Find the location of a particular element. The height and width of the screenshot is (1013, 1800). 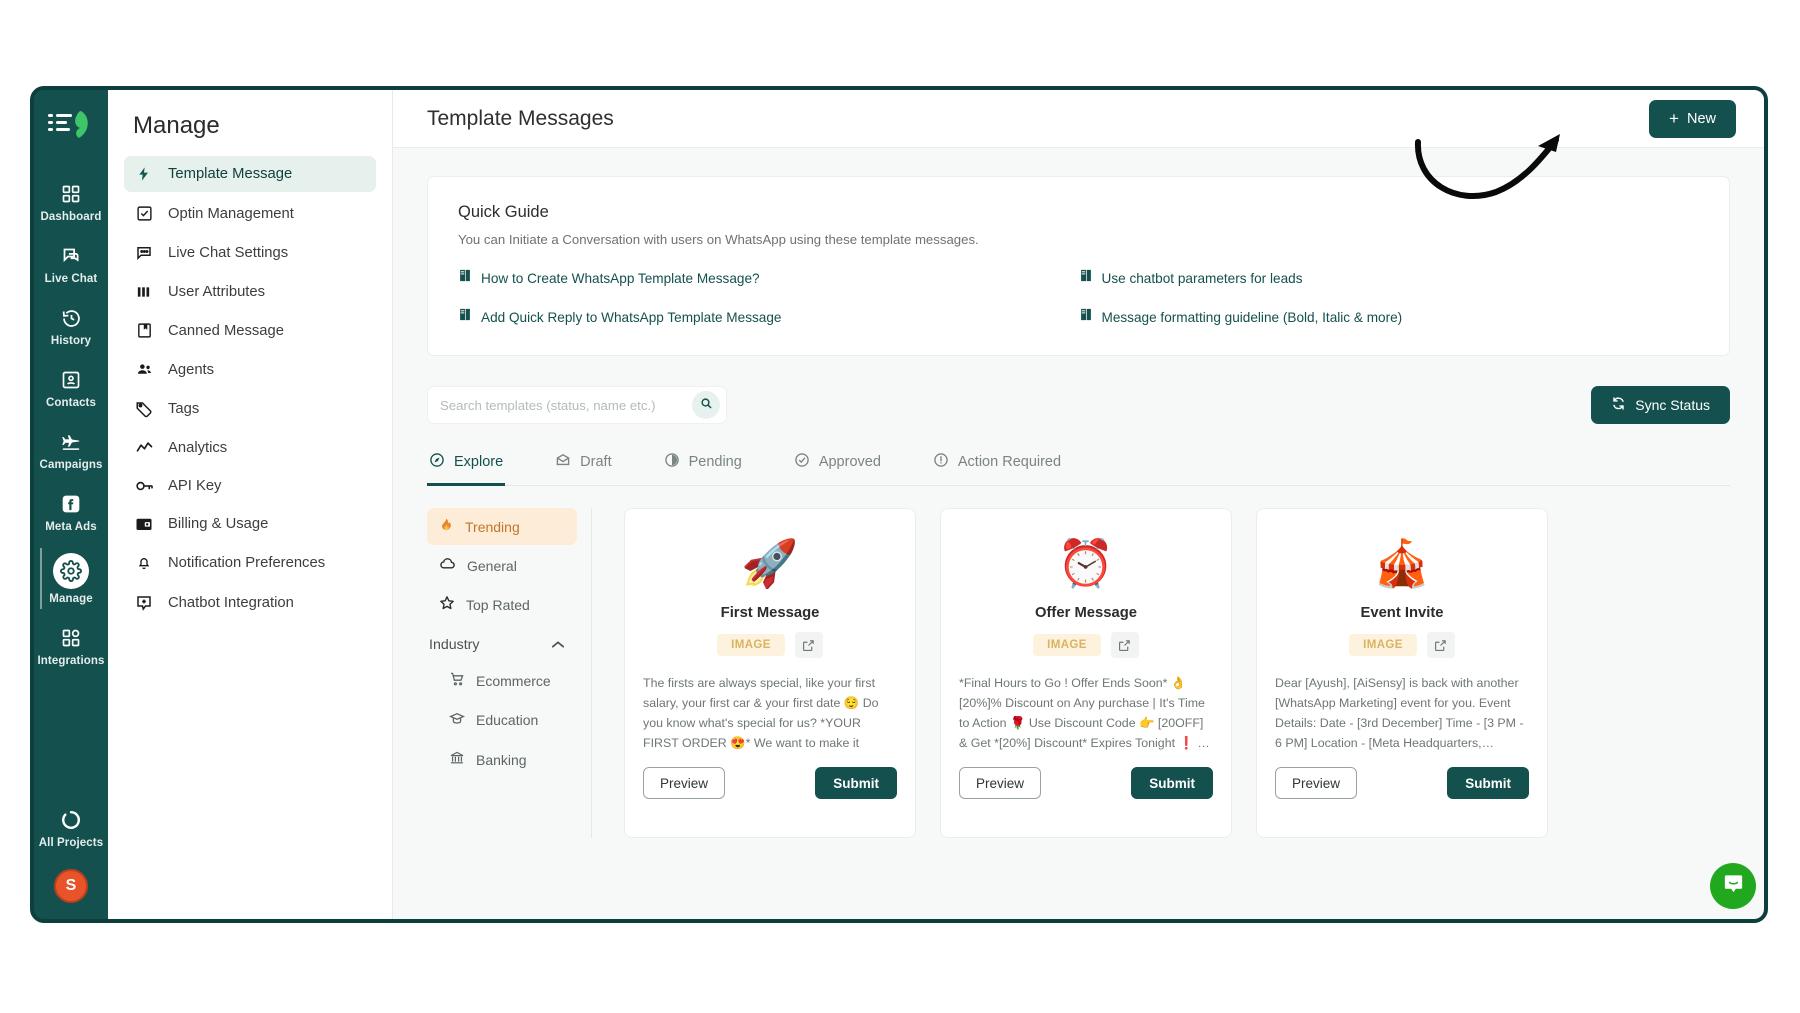

aisensy-logo is located at coordinates (71, 124).